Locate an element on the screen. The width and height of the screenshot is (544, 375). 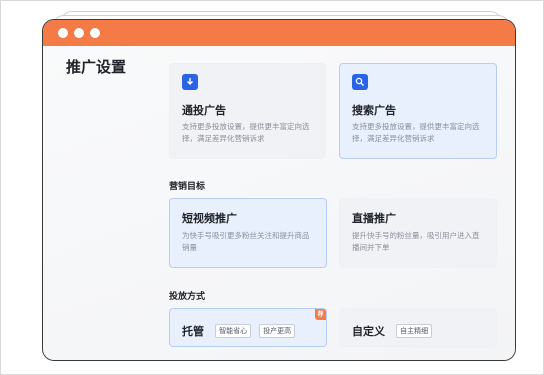
delivery-method-label: 投放方式 is located at coordinates (187, 297).